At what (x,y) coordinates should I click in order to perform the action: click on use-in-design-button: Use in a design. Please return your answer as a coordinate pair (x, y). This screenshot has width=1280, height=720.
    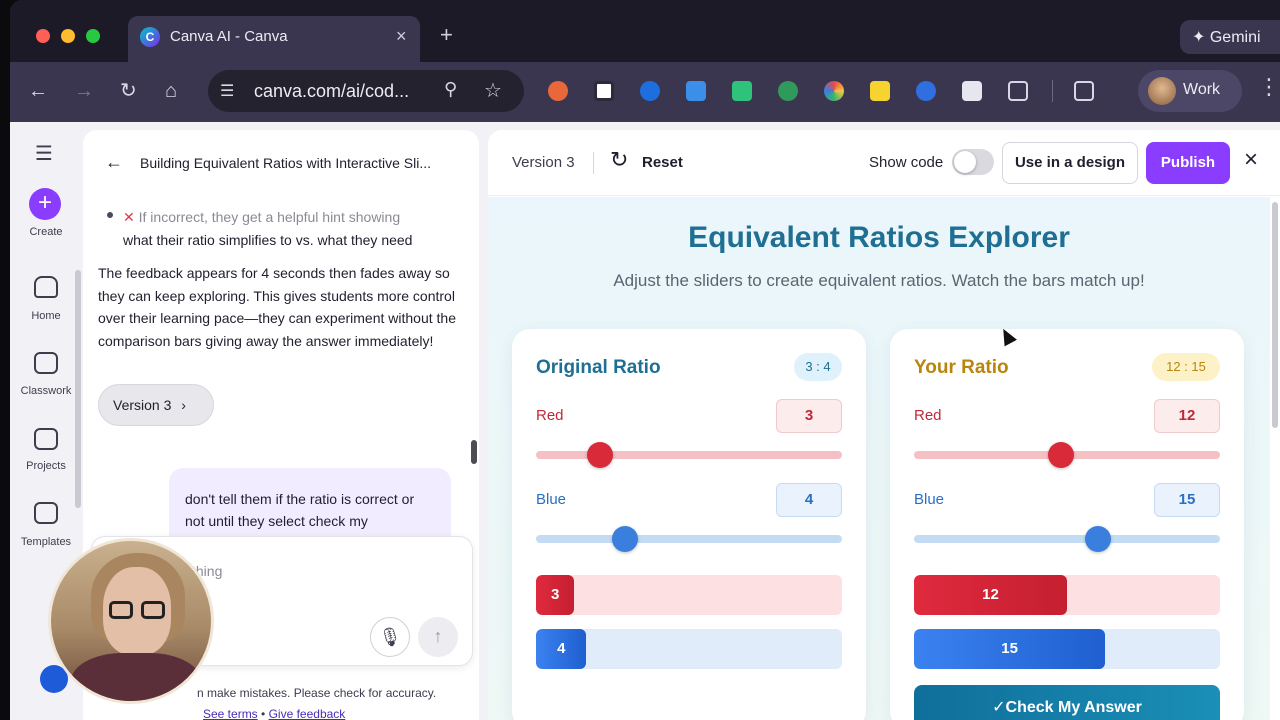
    Looking at the image, I should click on (1070, 163).